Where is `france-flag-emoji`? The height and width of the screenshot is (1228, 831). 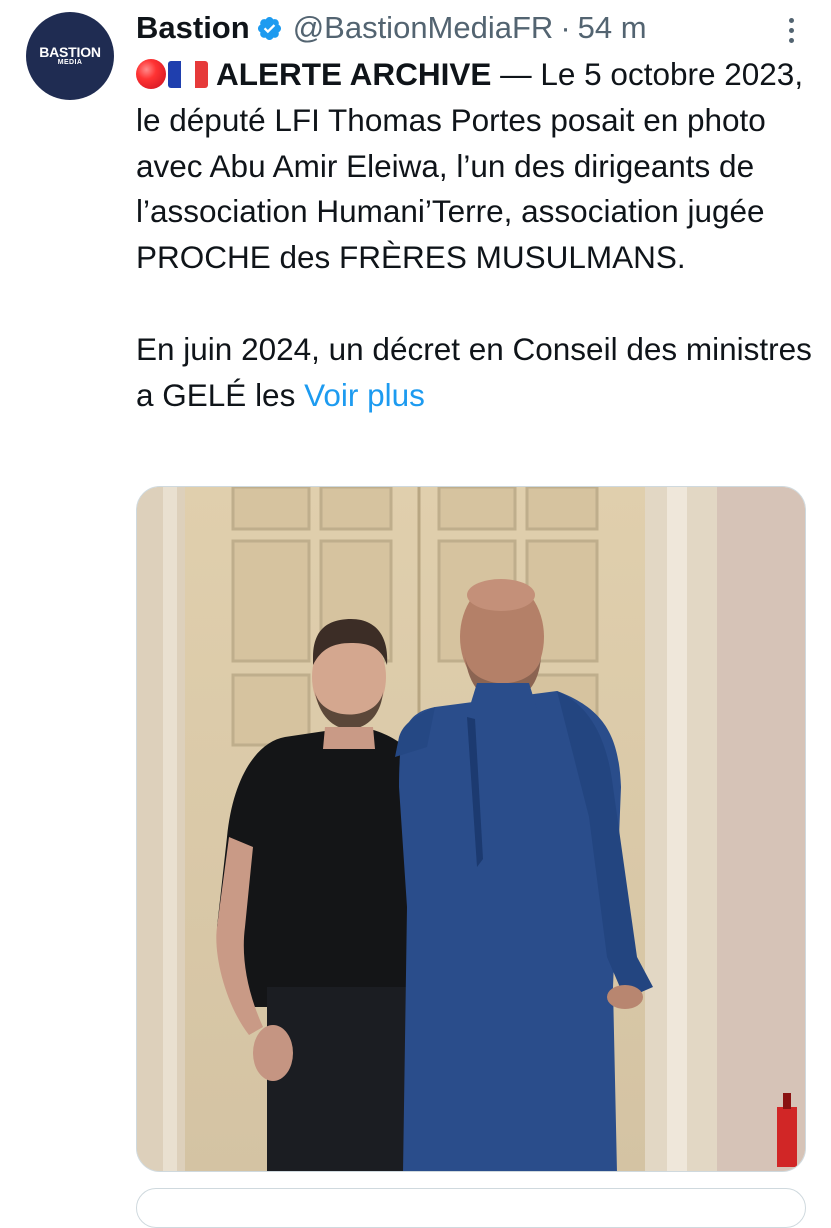
france-flag-emoji is located at coordinates (188, 74).